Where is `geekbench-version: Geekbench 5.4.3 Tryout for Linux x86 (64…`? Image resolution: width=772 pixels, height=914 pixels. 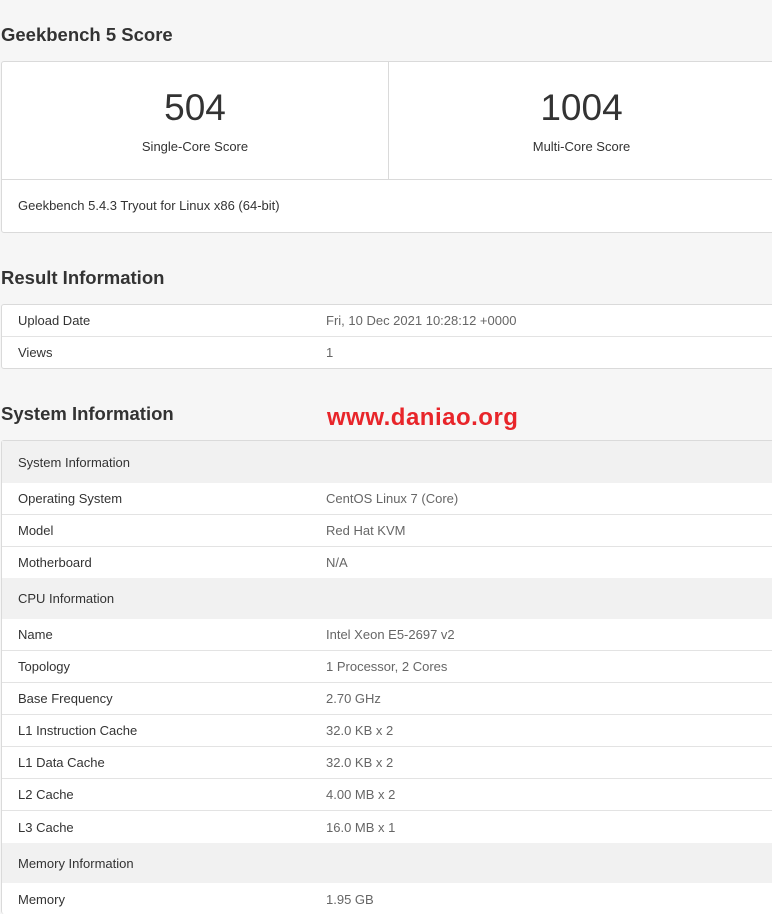
geekbench-version: Geekbench 5.4.3 Tryout for Linux x86 (64… is located at coordinates (149, 205).